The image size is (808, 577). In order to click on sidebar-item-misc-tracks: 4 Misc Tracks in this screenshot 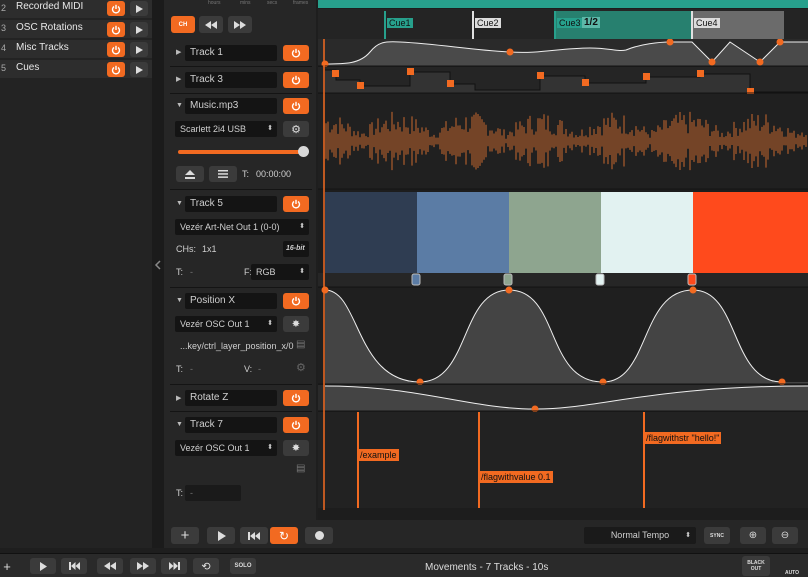, I will do `click(76, 49)`.